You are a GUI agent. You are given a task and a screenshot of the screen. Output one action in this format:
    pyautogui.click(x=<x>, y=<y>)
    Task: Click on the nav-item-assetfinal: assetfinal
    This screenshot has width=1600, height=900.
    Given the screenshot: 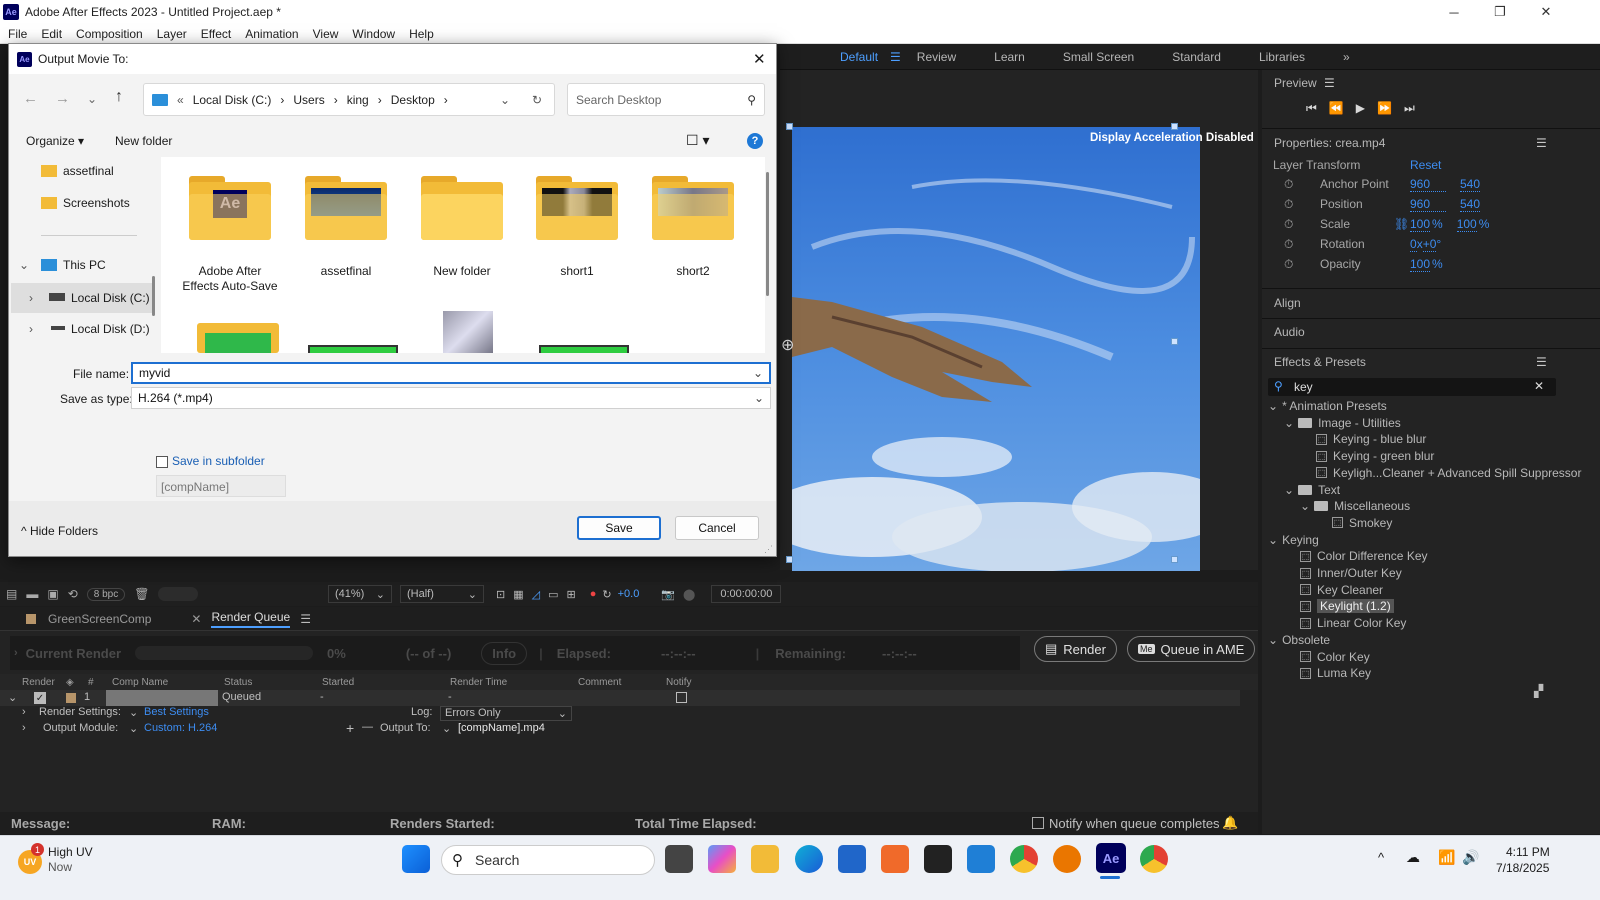 What is the action you would take?
    pyautogui.click(x=77, y=171)
    